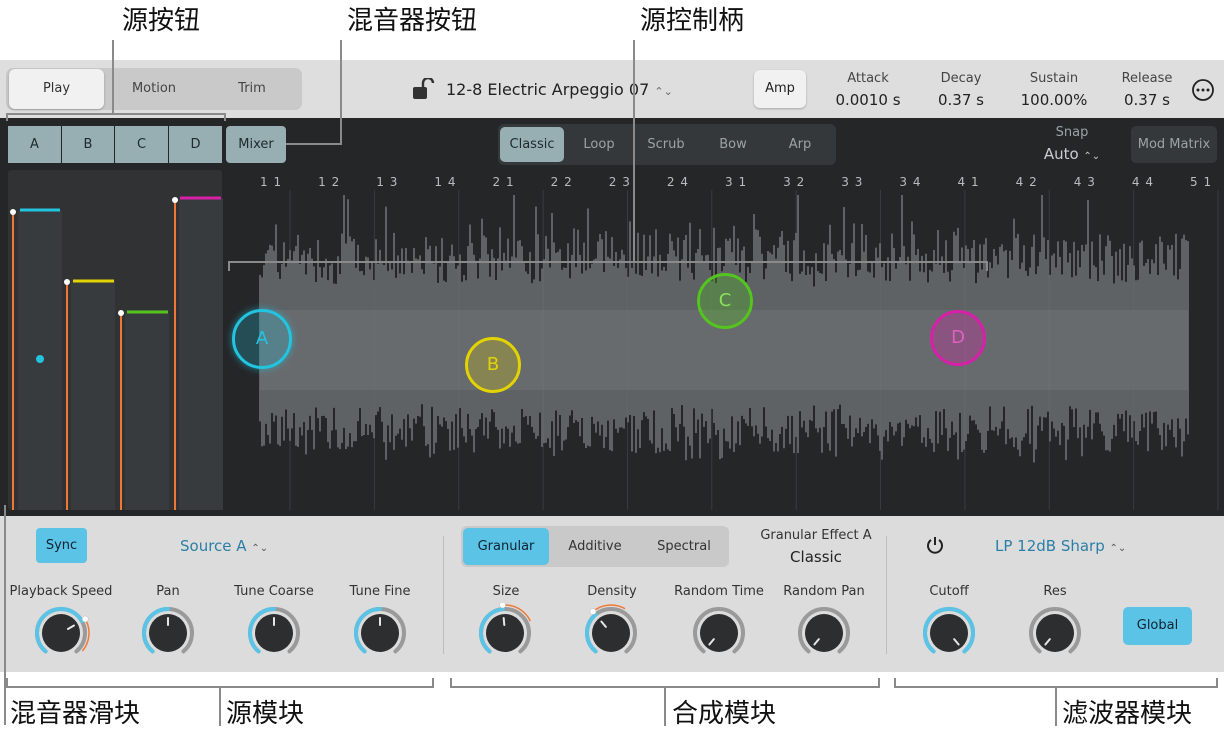 The width and height of the screenshot is (1224, 734). What do you see at coordinates (1055, 632) in the screenshot?
I see `res-knob` at bounding box center [1055, 632].